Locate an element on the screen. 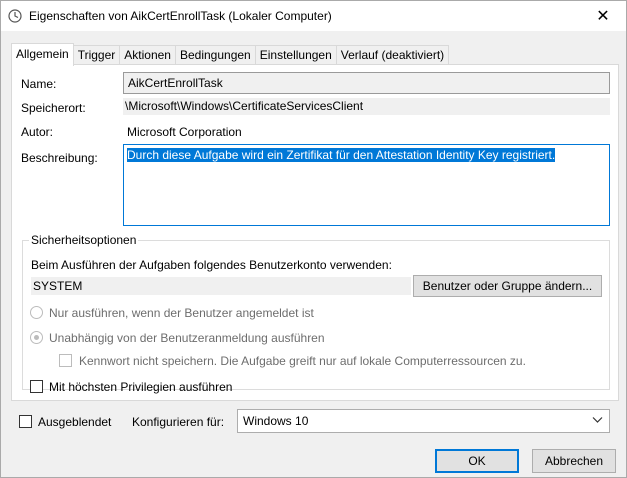 The image size is (627, 478). configure-for-select: Windows 10 is located at coordinates (423, 421).